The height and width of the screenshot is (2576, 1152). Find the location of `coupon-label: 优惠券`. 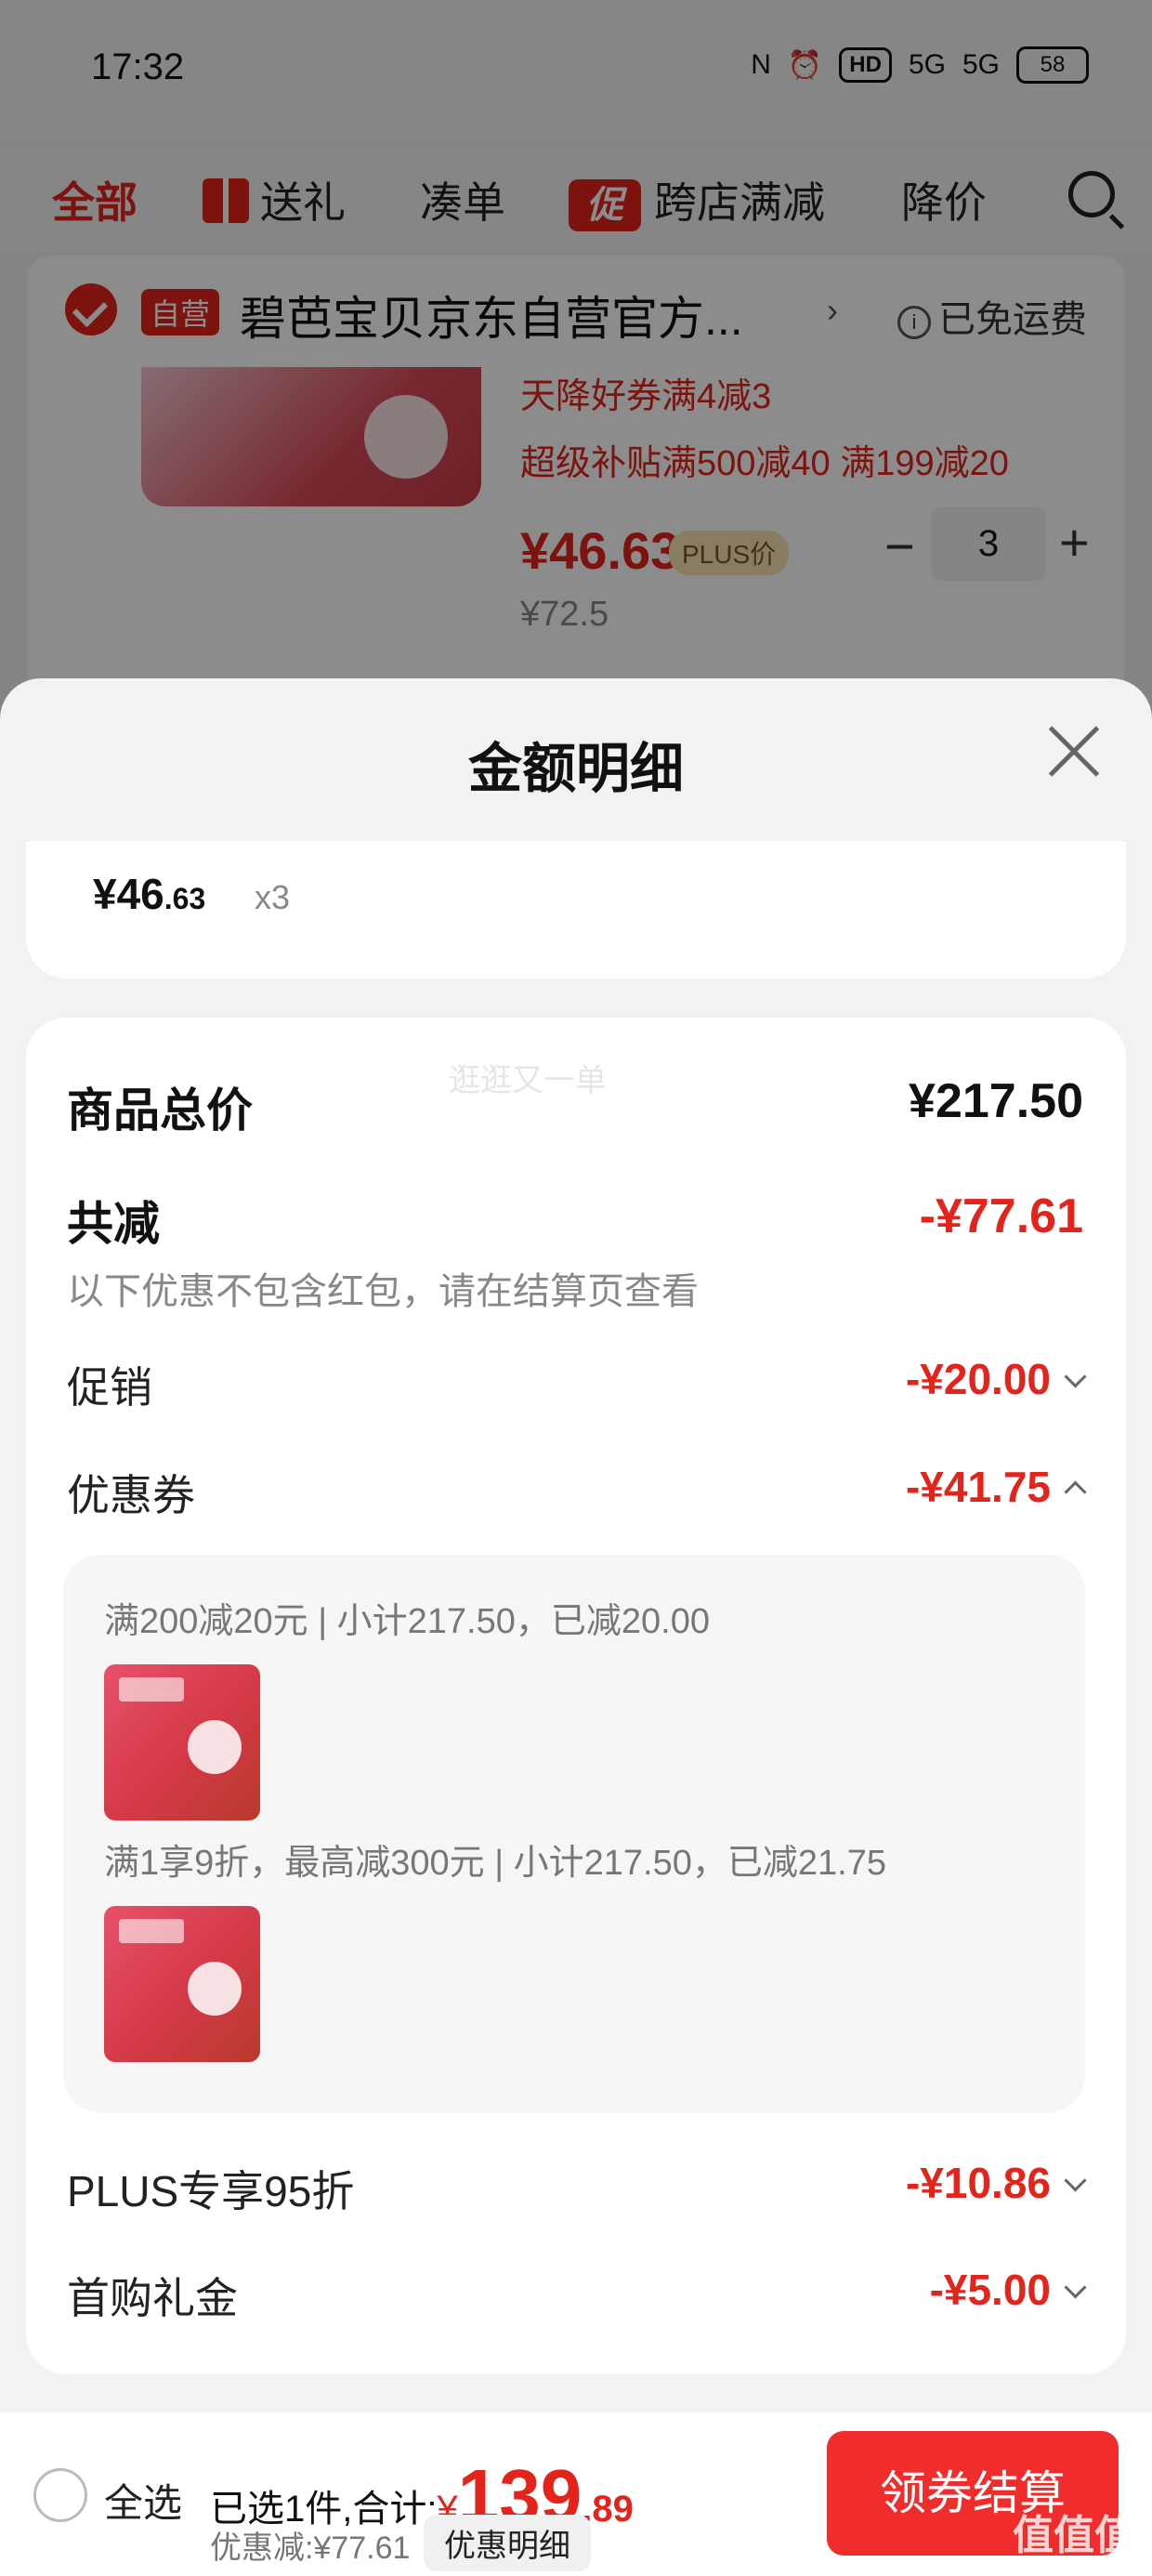

coupon-label: 优惠券 is located at coordinates (131, 1492).